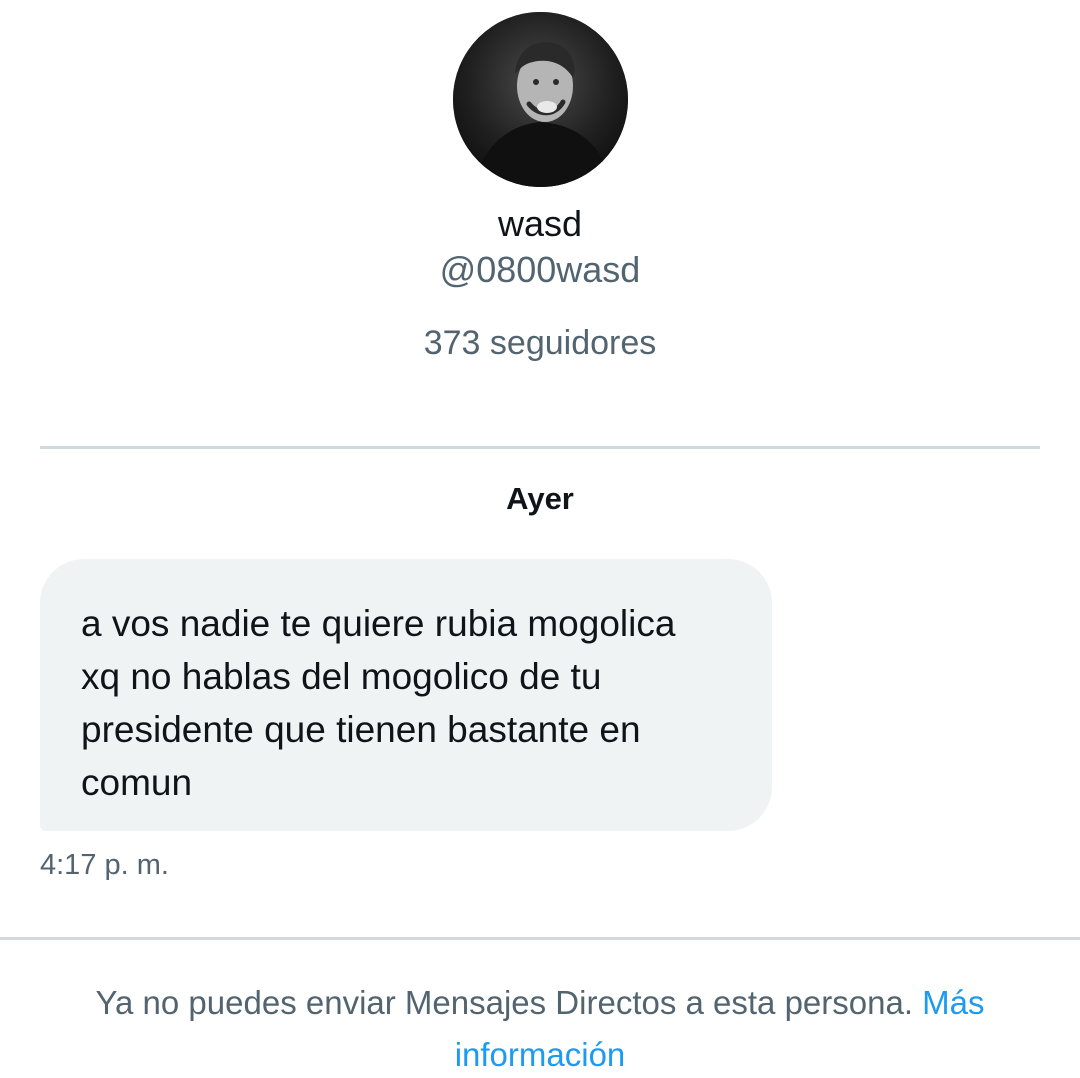 The height and width of the screenshot is (1078, 1080). I want to click on avatar-photo-icon, so click(540, 99).